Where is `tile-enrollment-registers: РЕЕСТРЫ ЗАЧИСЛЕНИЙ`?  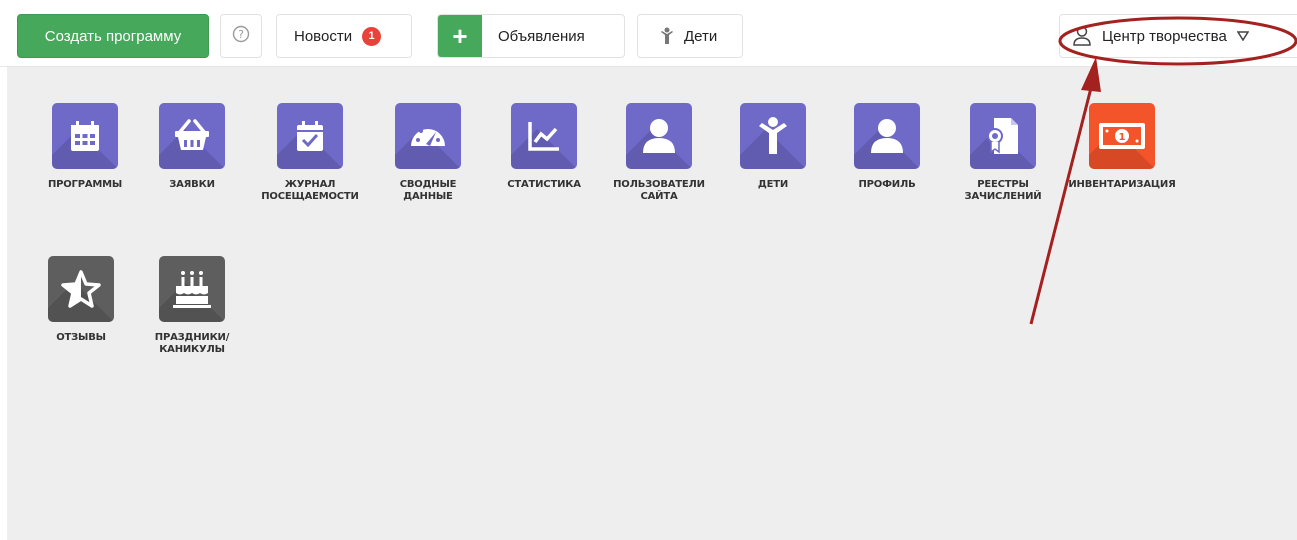
tile-enrollment-registers: РЕЕСТРЫ ЗАЧИСЛЕНИЙ is located at coordinates (1003, 153).